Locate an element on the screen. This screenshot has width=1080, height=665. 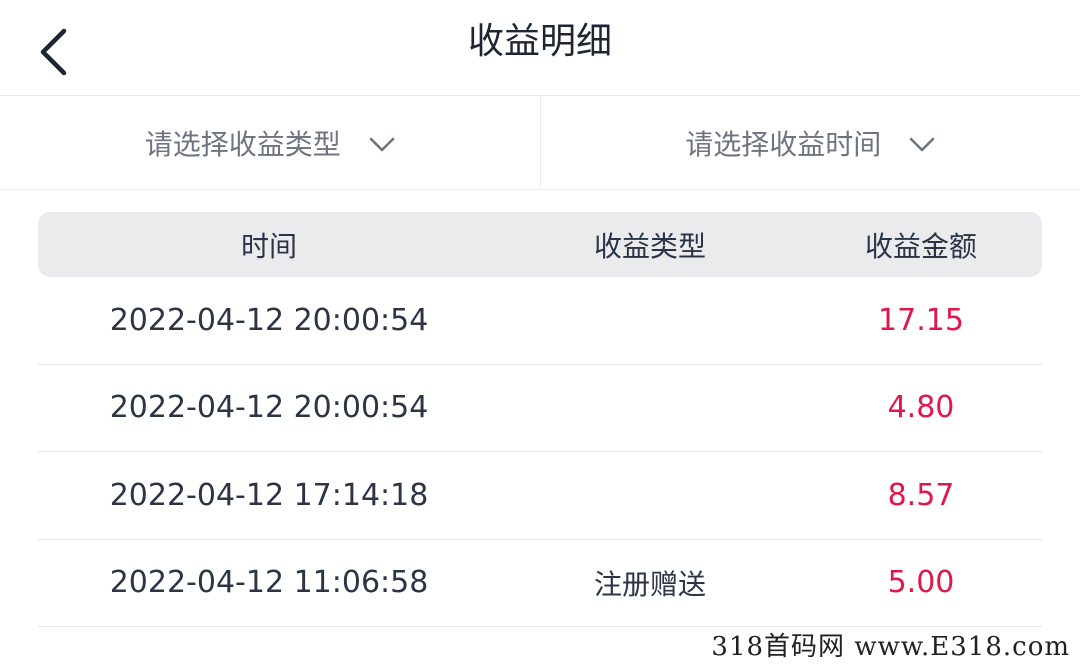
table-header: 时间 收益类型 收益金额 is located at coordinates (540, 244).